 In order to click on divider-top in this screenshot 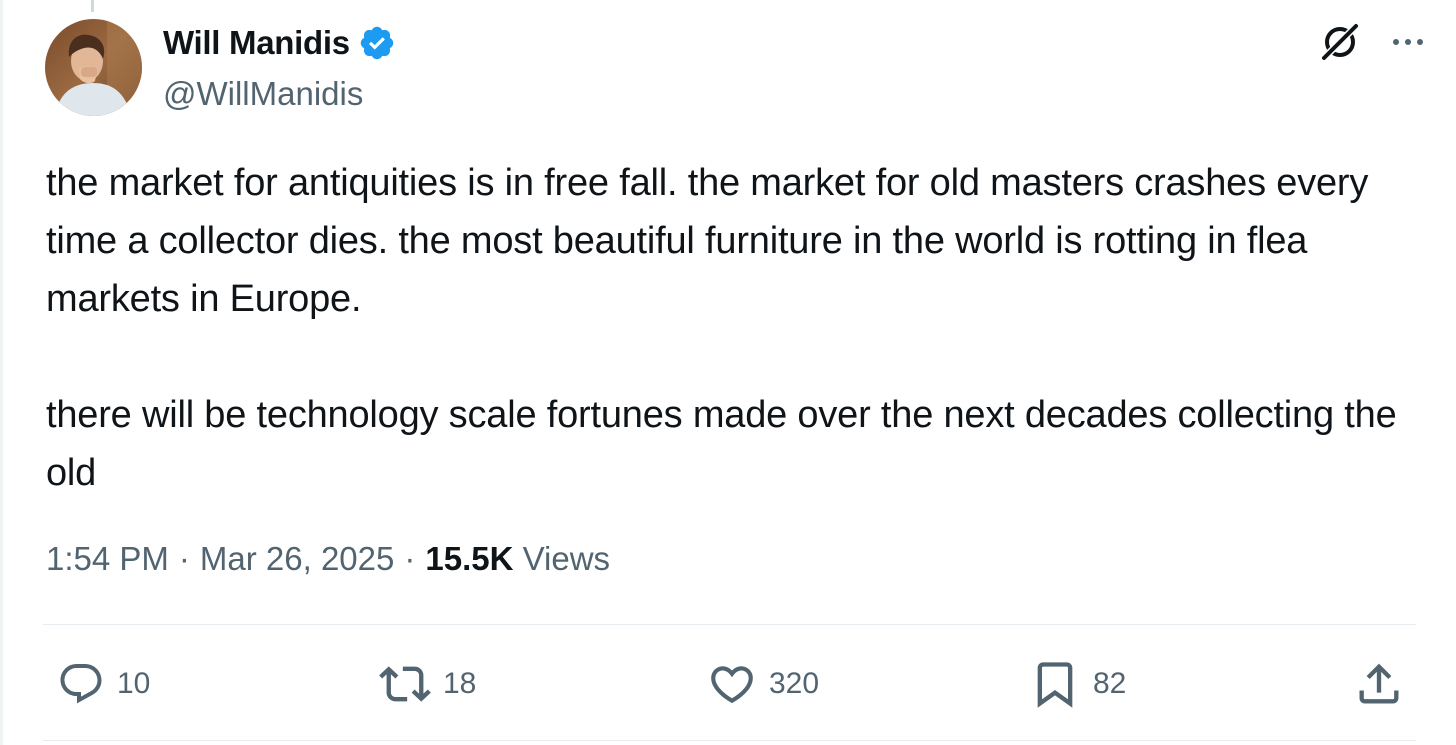, I will do `click(729, 624)`.